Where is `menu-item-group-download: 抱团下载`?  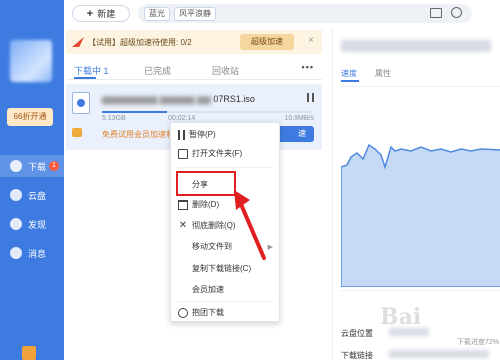
menu-item-group-download: 抱团下载 is located at coordinates (225, 312).